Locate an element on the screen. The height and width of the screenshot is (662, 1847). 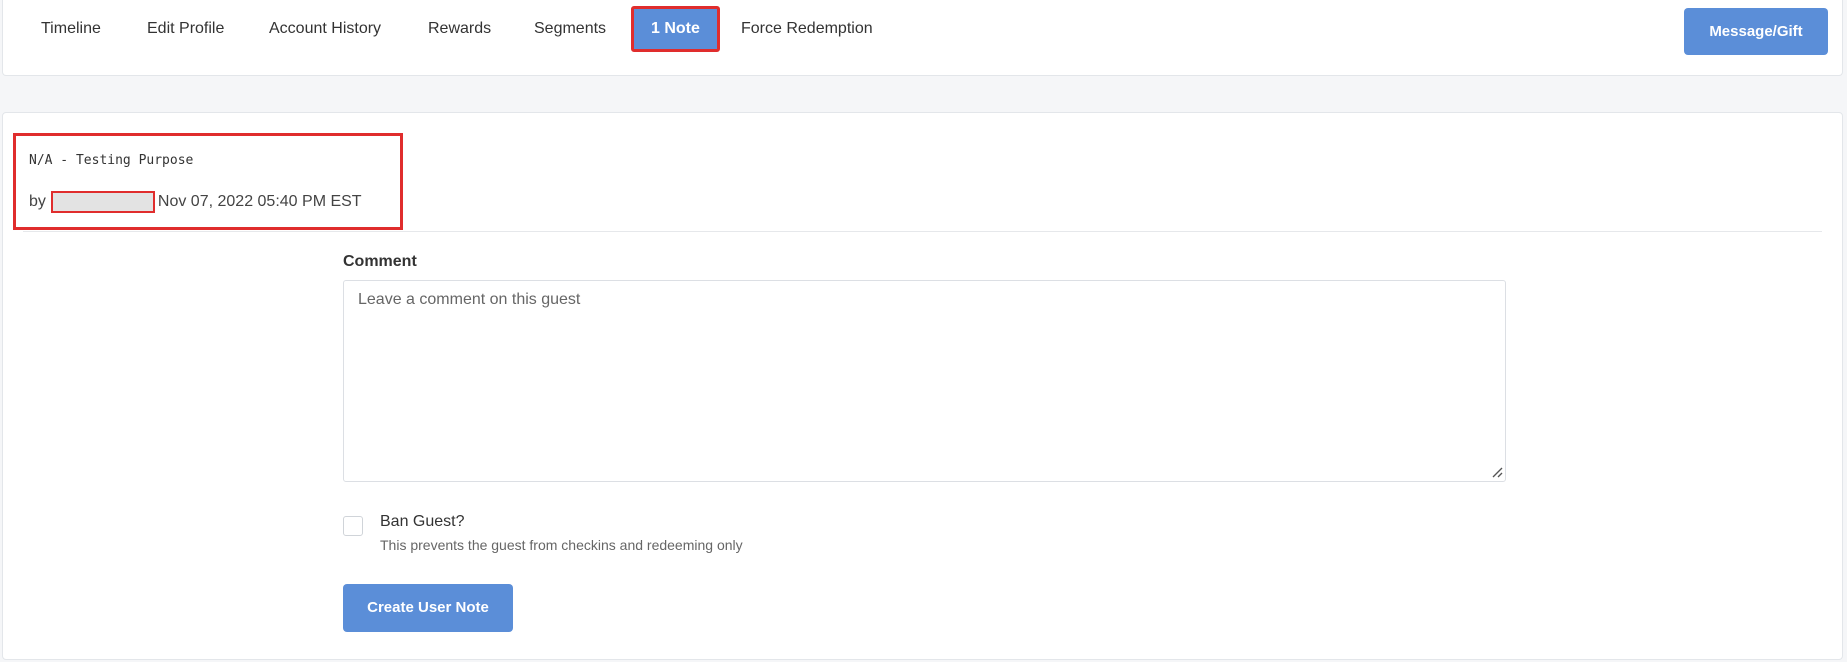
note-by-label: by is located at coordinates (37, 201).